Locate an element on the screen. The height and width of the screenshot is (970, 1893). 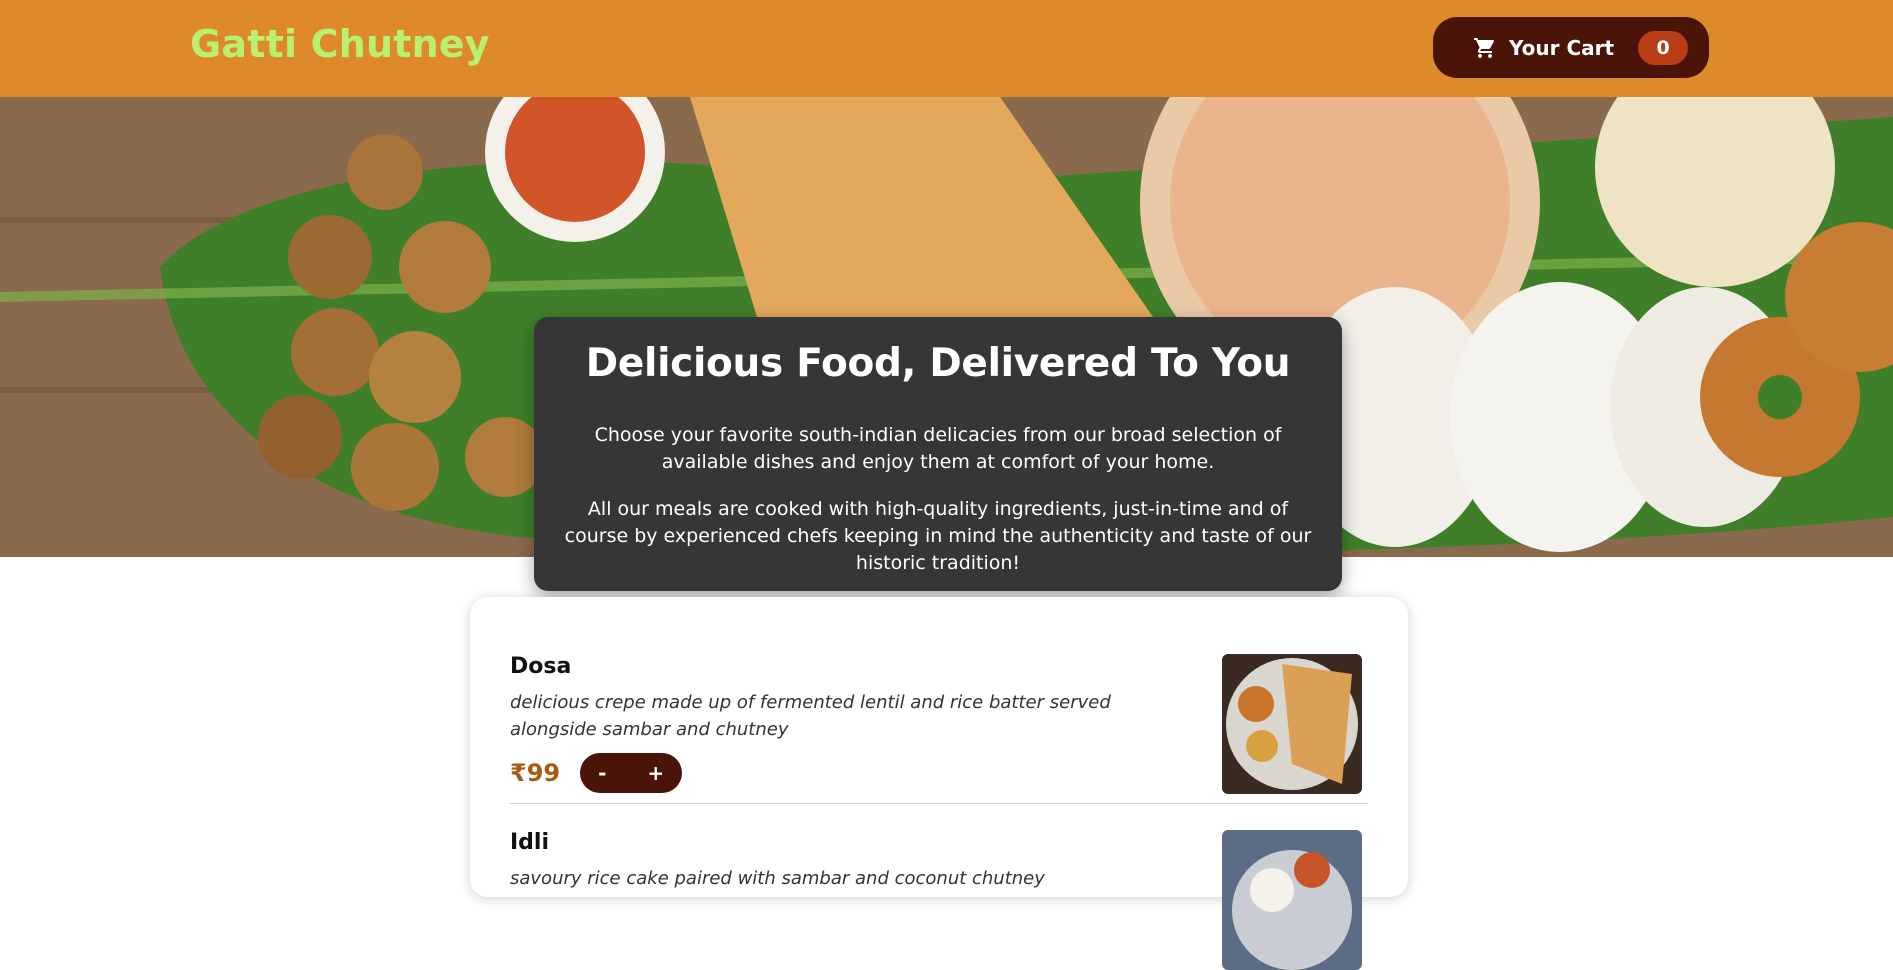
increment-button: + is located at coordinates (655, 773).